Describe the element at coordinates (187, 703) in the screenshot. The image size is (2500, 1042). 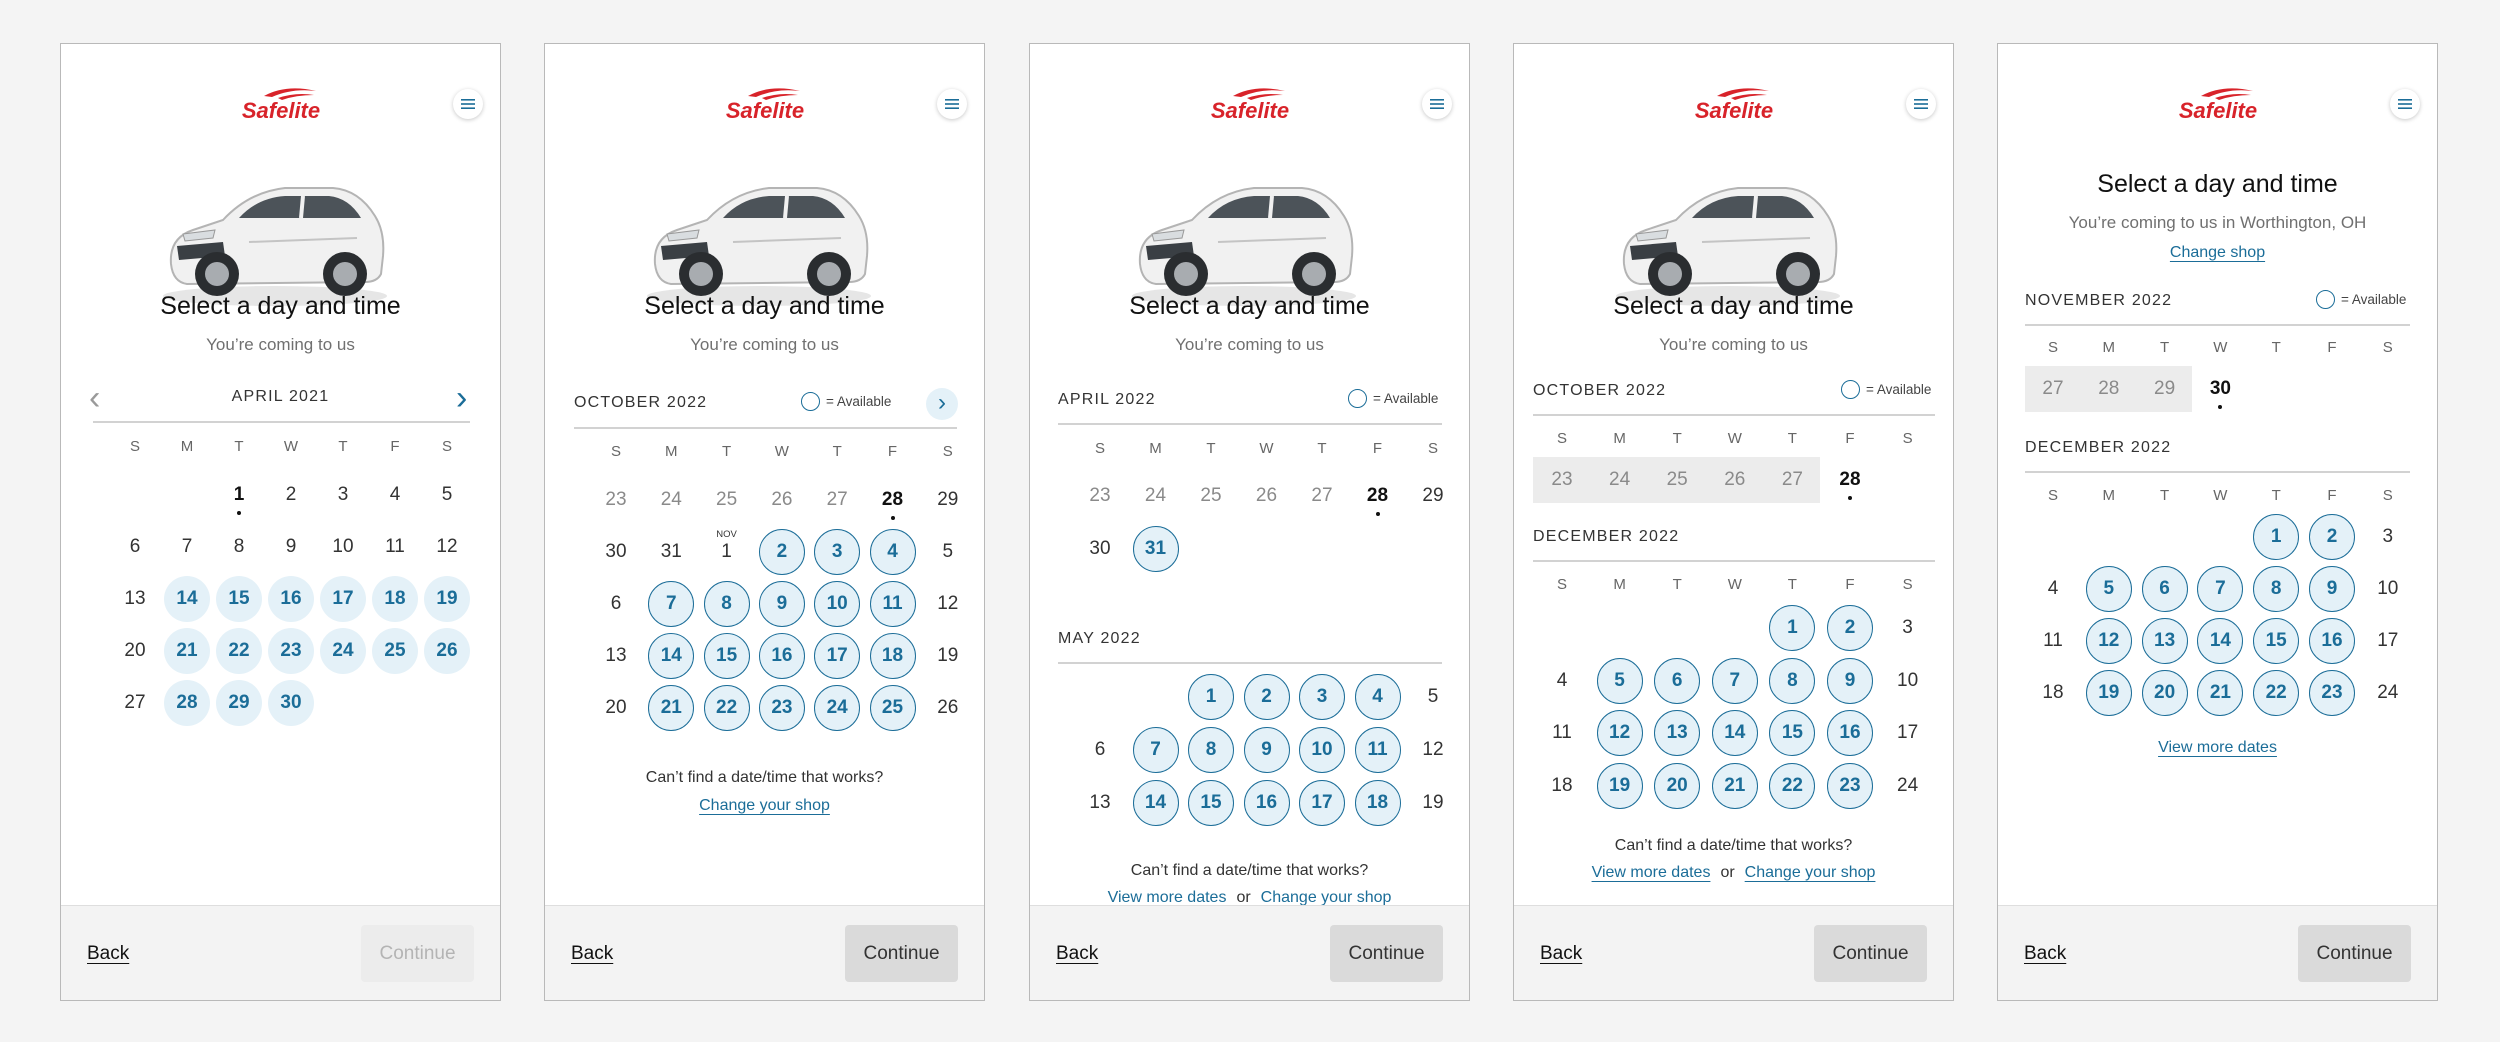
I see `available-date-button: 28` at that location.